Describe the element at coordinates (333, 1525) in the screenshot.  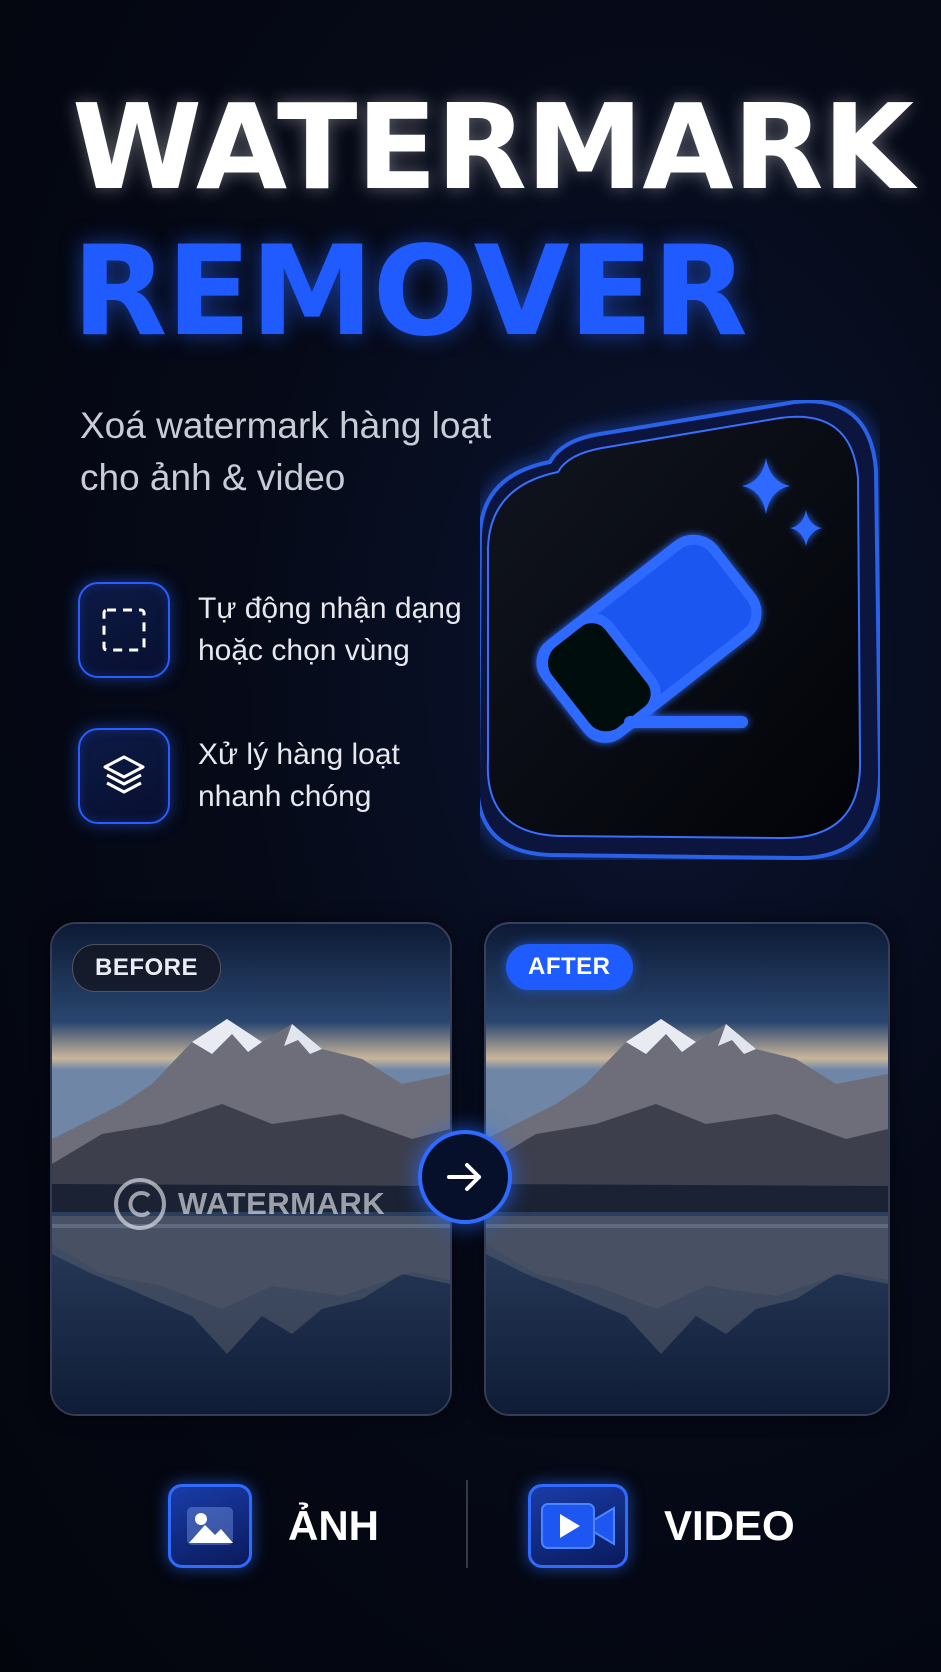
I see `media-photo-label: ẢNH` at that location.